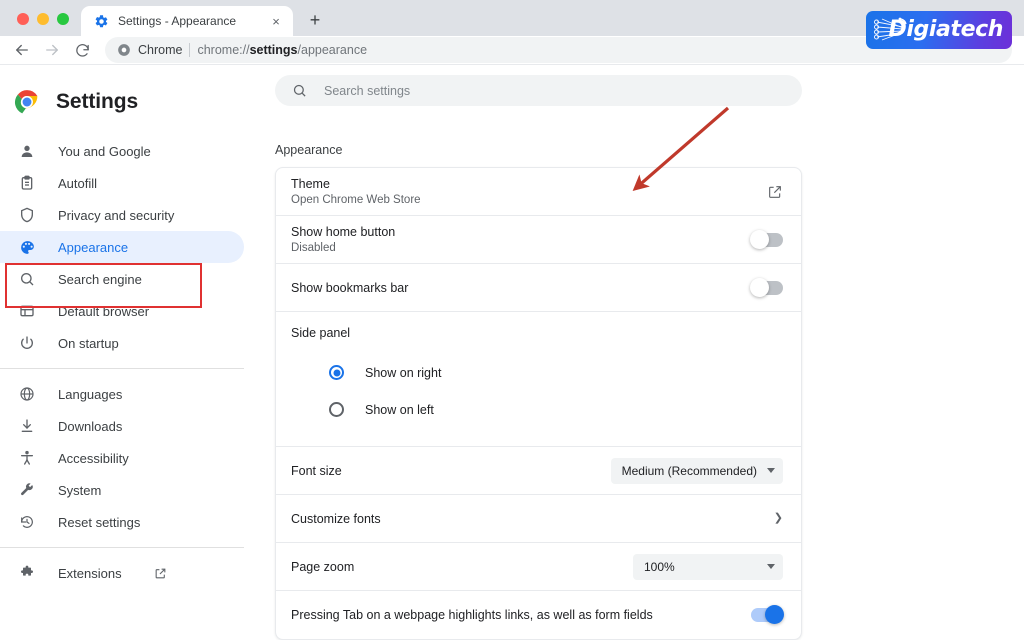 Image resolution: width=1024 pixels, height=640 pixels. What do you see at coordinates (321, 333) in the screenshot?
I see `side-panel-title: Side panel` at bounding box center [321, 333].